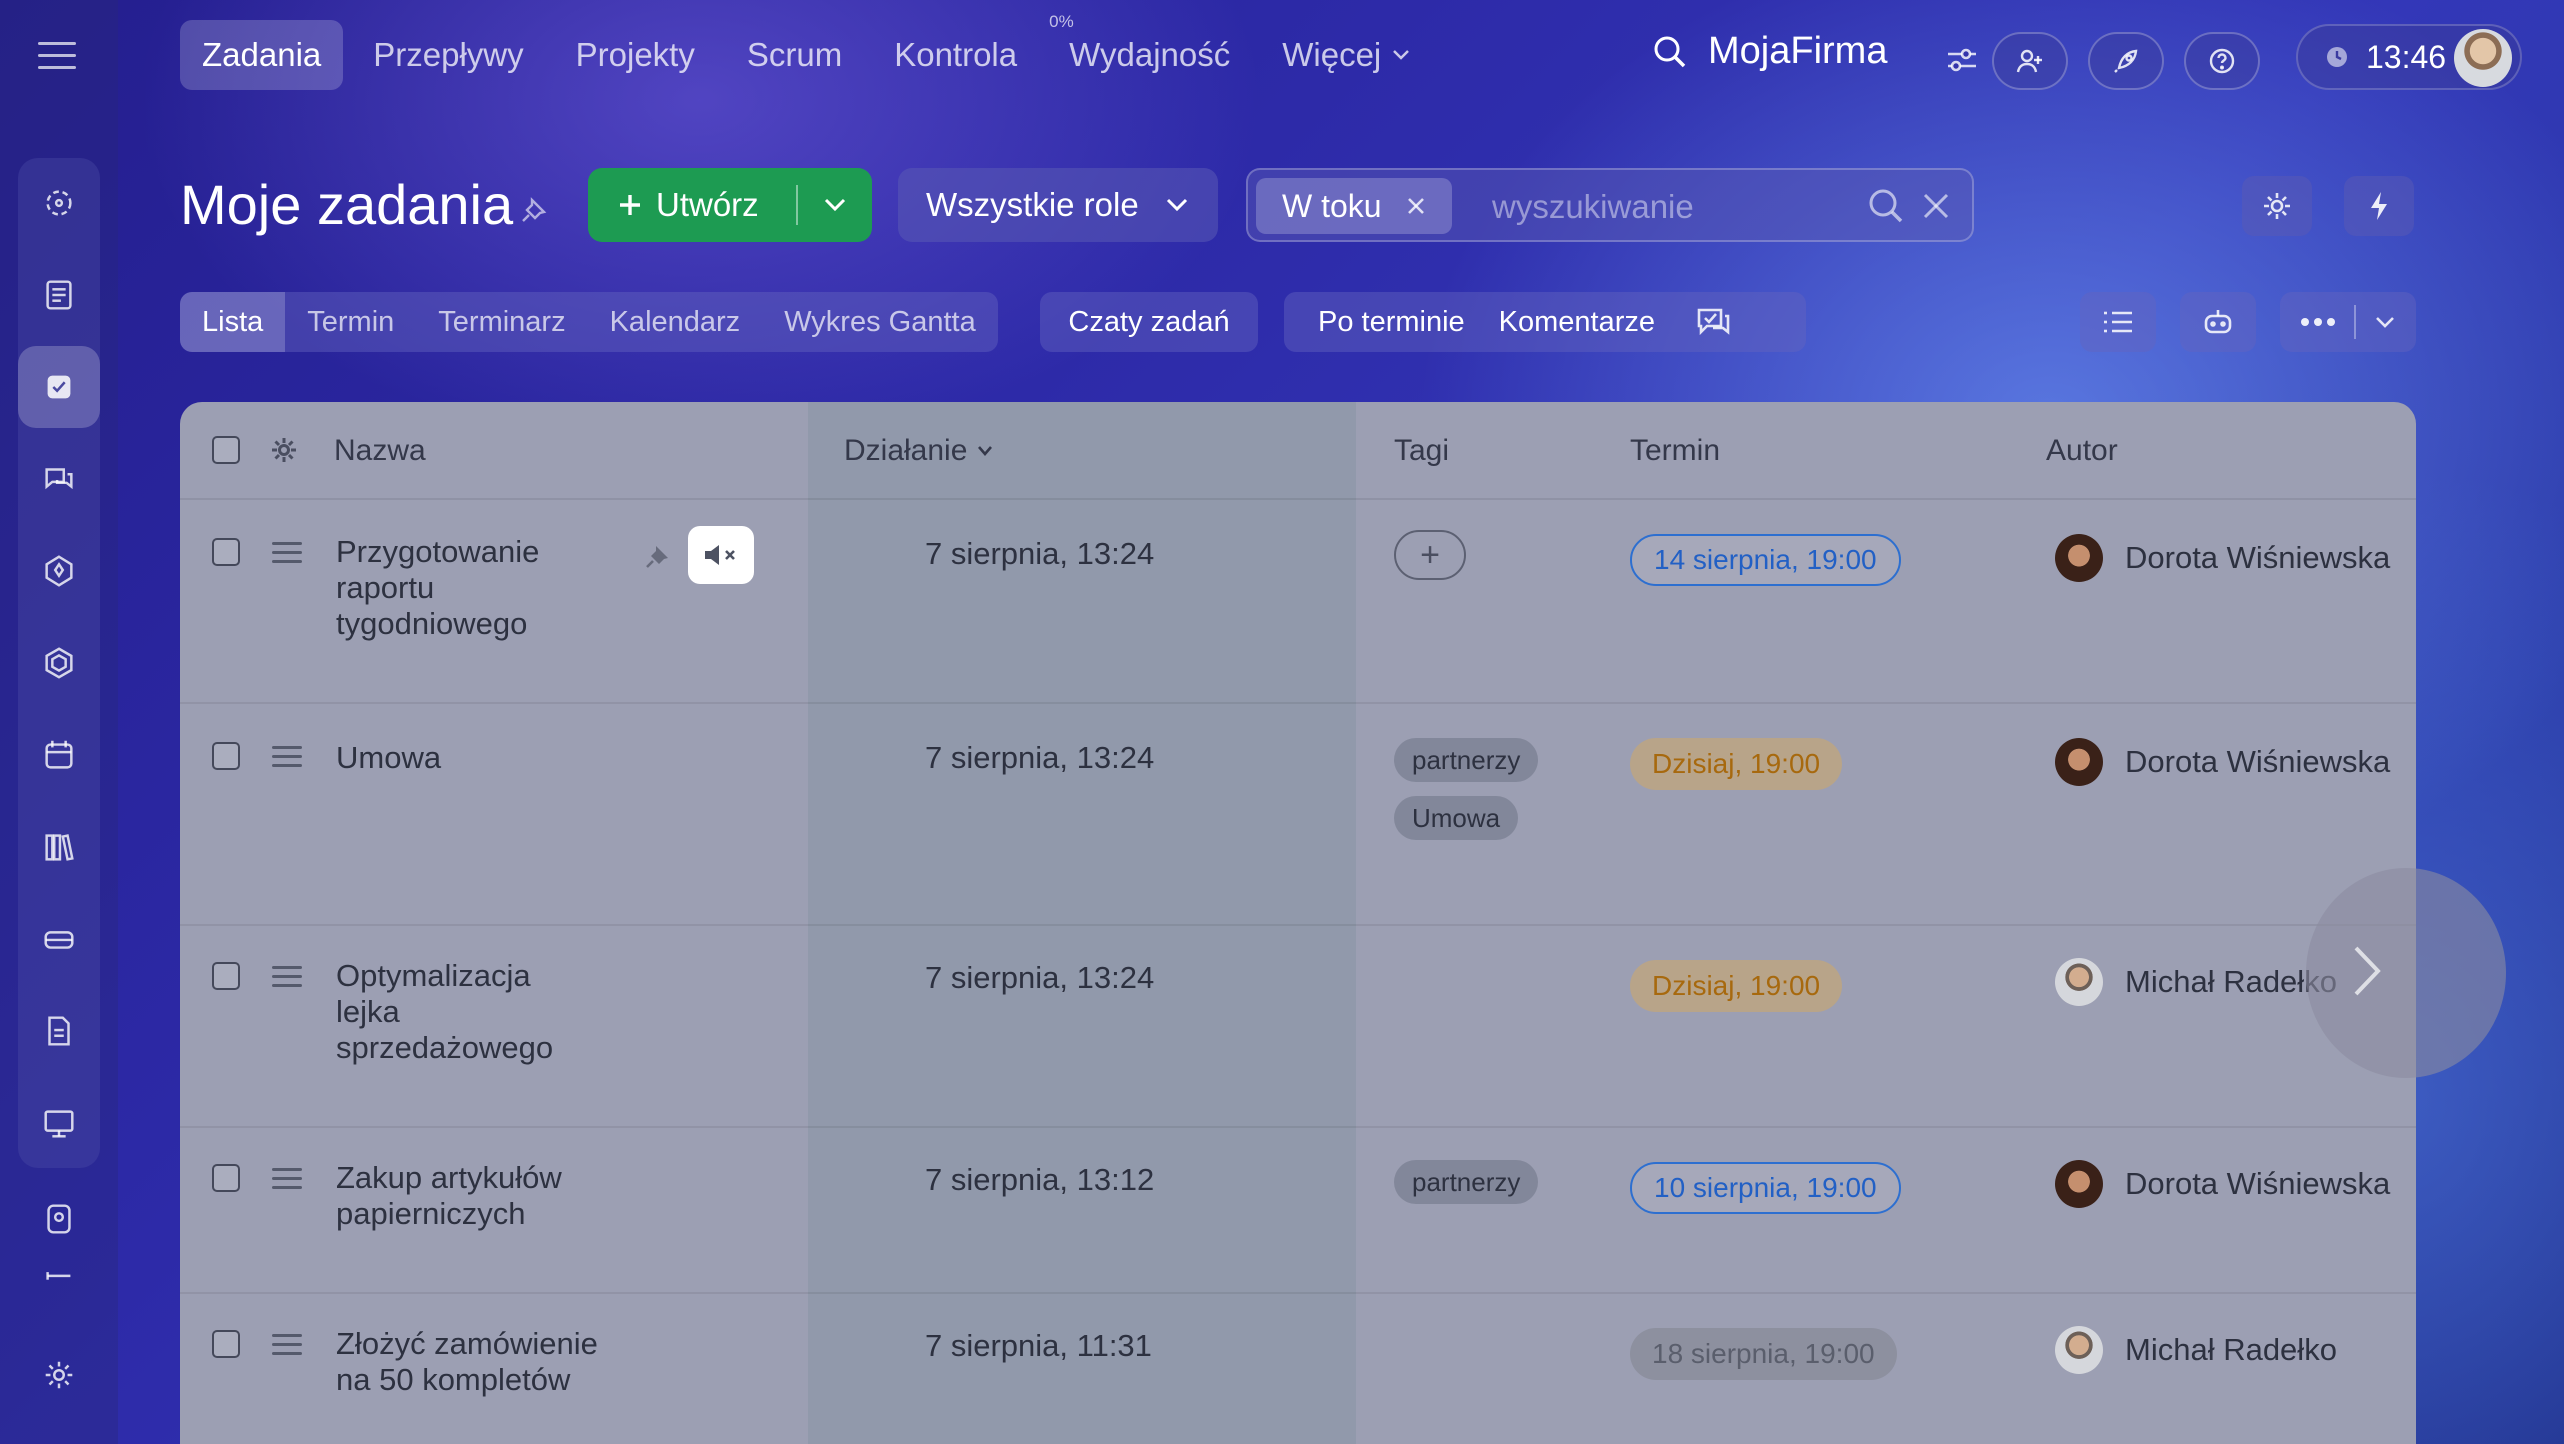 The width and height of the screenshot is (2564, 1444). Describe the element at coordinates (2082, 451) in the screenshot. I see `col-author: Autor` at that location.